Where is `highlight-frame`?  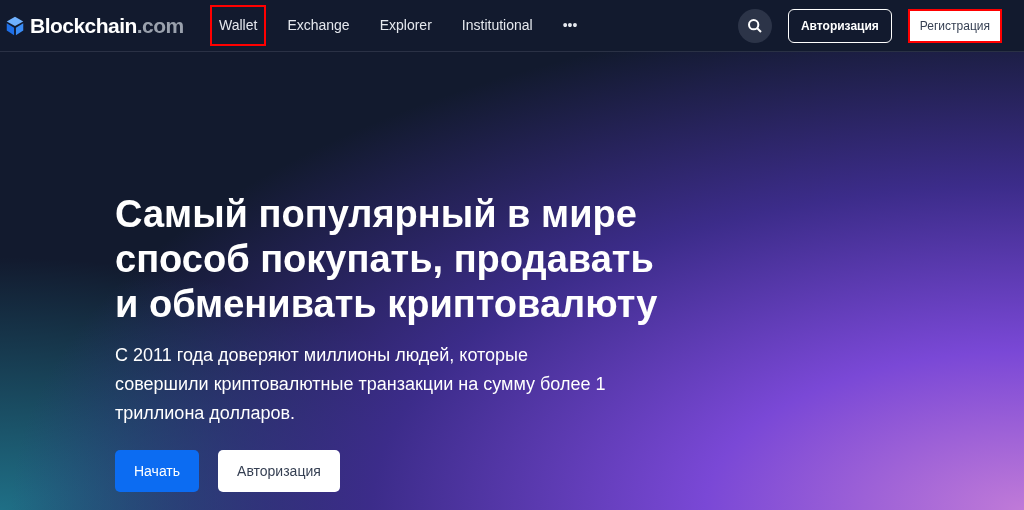 highlight-frame is located at coordinates (238, 25).